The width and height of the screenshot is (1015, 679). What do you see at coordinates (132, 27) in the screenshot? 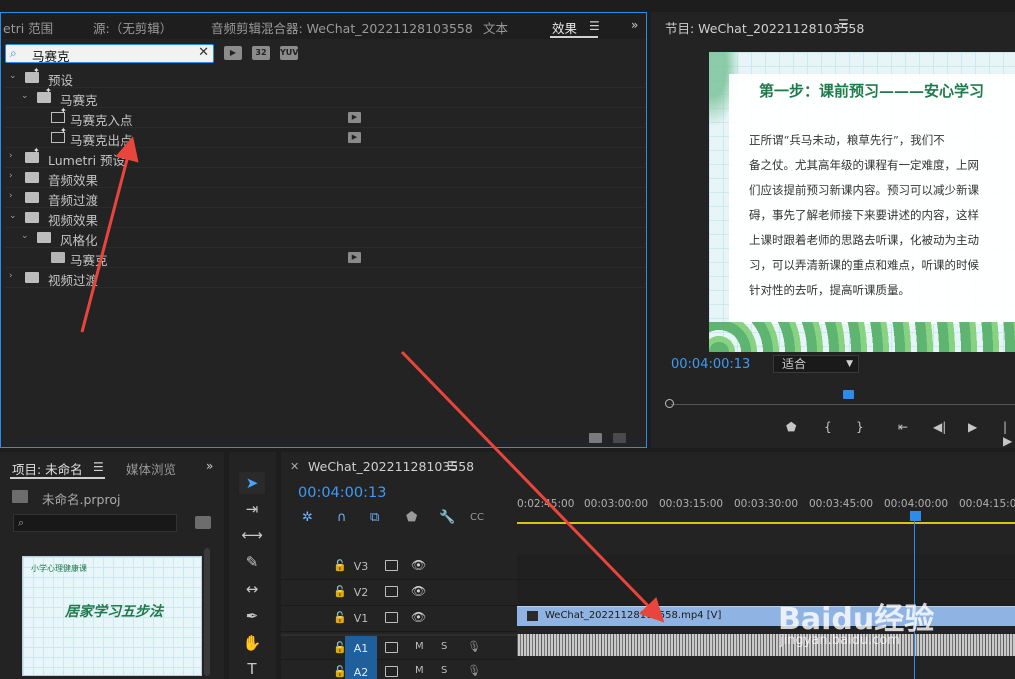
I see `tab-source: 源:（无剪辑）` at bounding box center [132, 27].